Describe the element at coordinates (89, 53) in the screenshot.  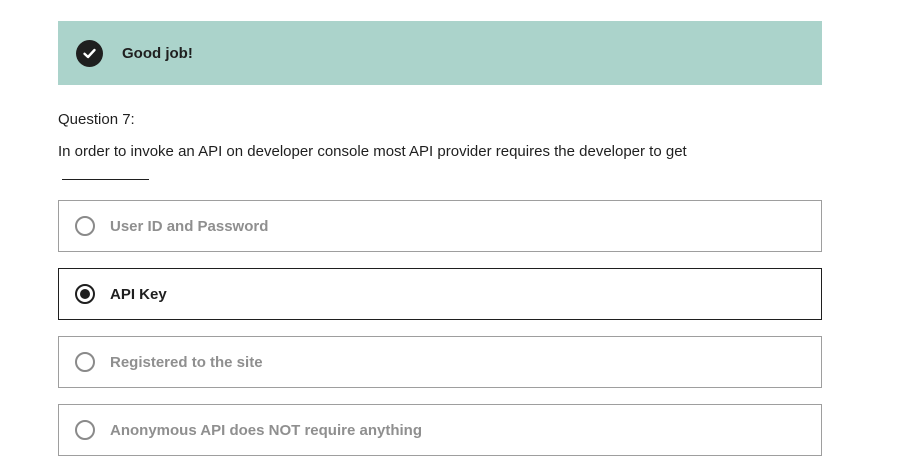
I see `check-circle-icon` at that location.